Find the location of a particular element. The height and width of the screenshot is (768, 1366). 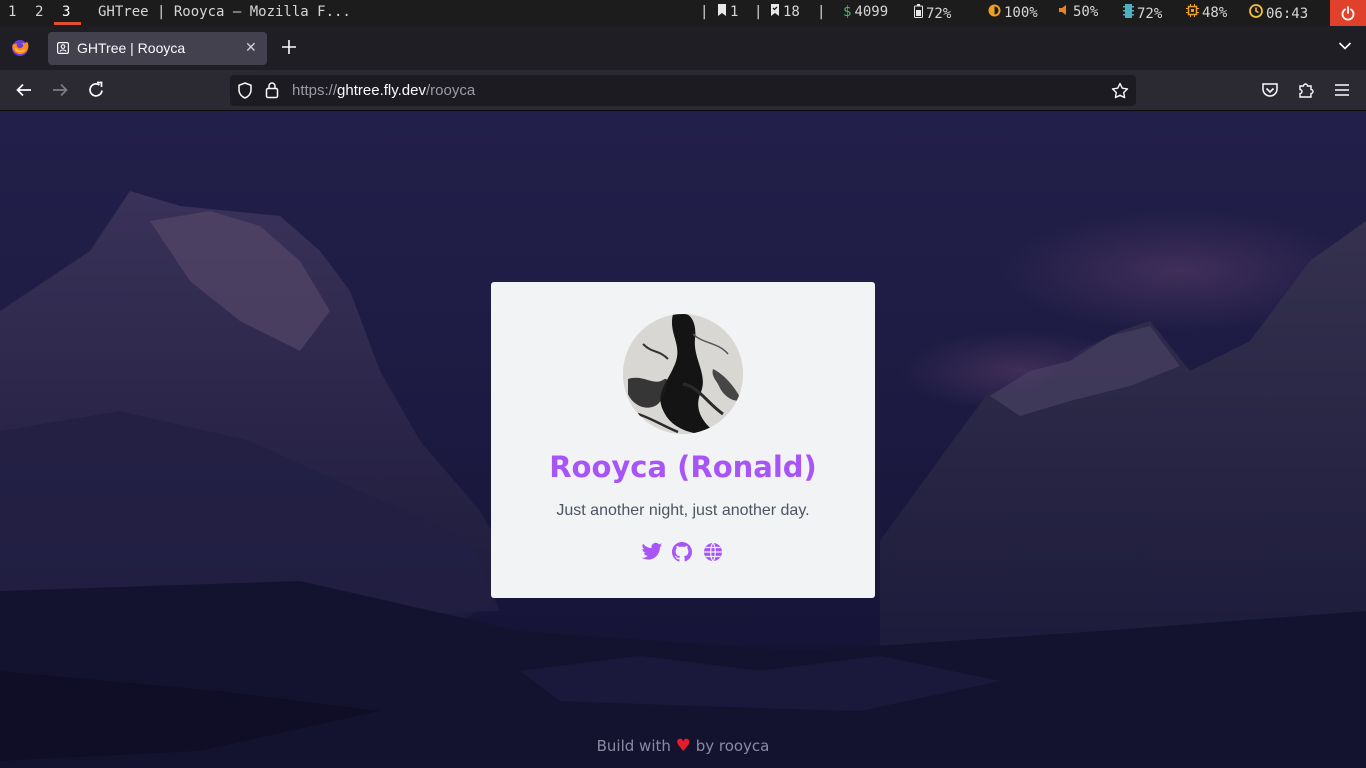

cpu-stat: 48% is located at coordinates (1206, 12).